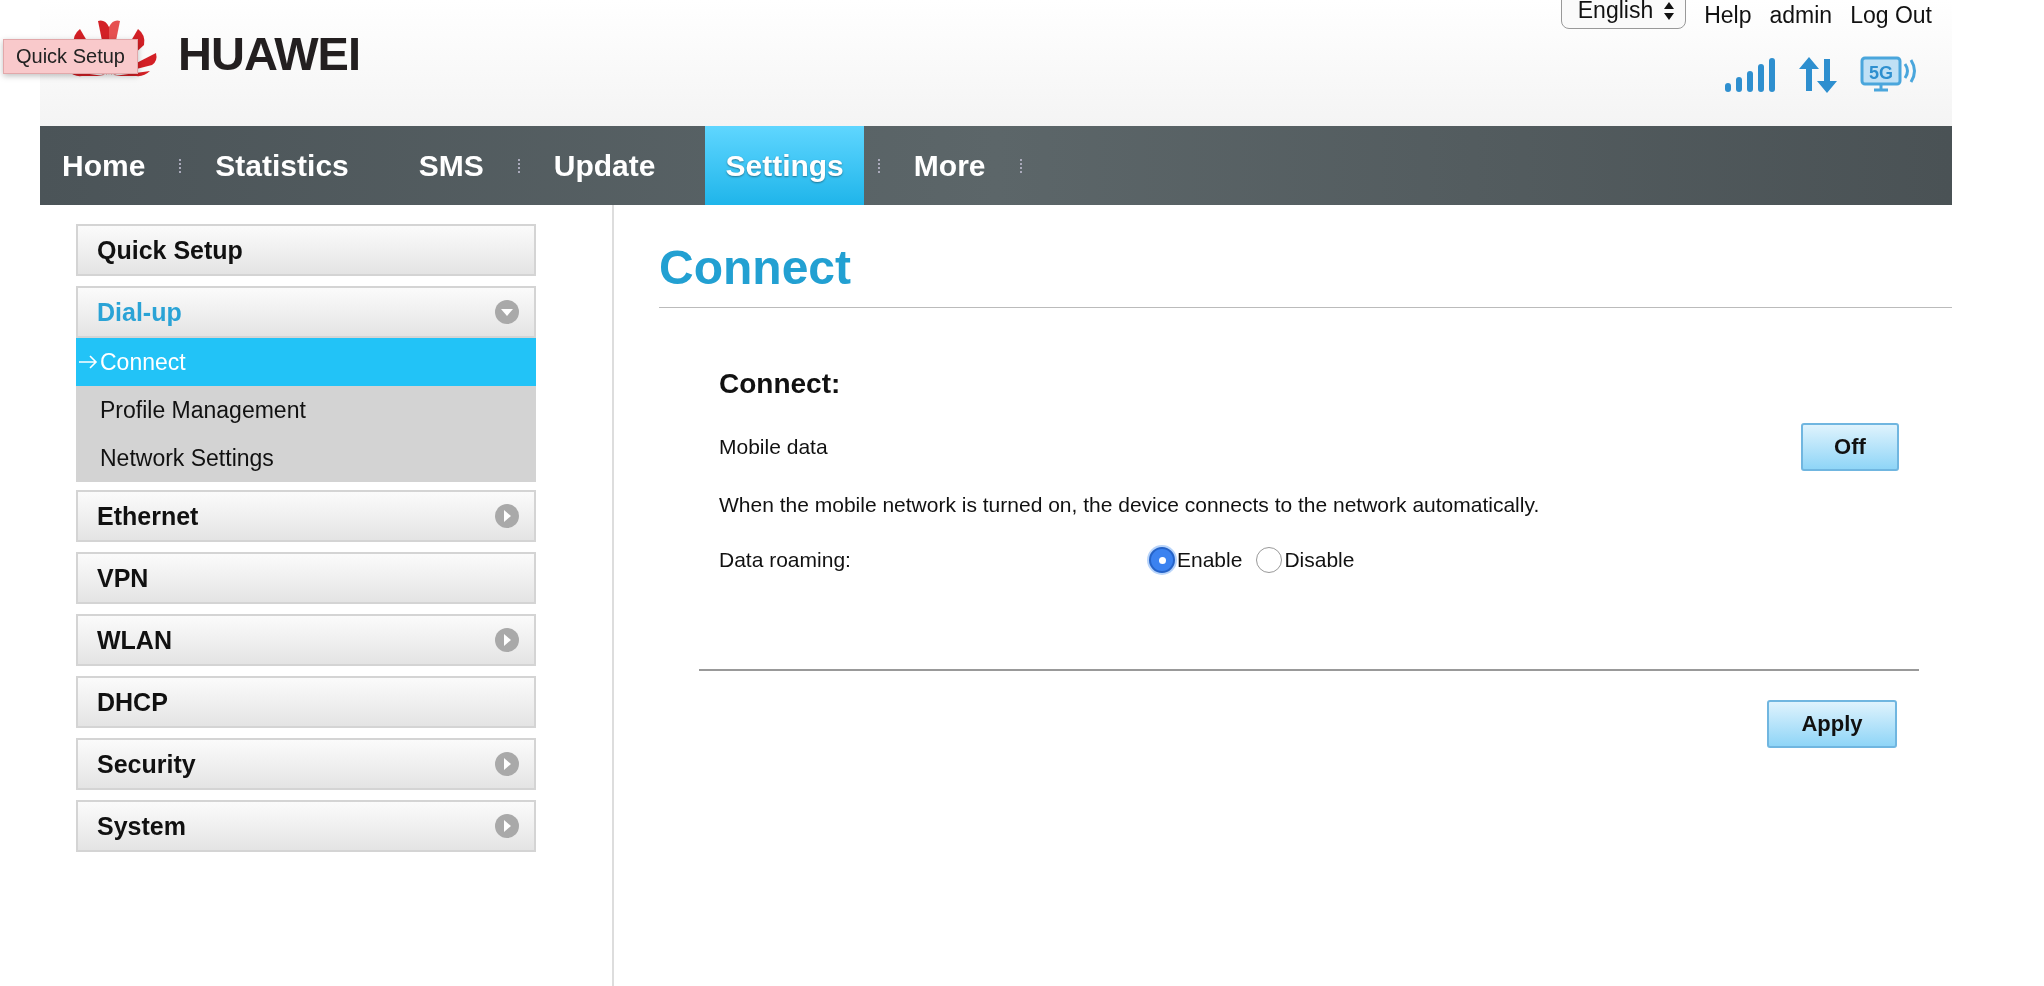 This screenshot has width=2044, height=986. I want to click on signal-strength-icon, so click(1750, 75).